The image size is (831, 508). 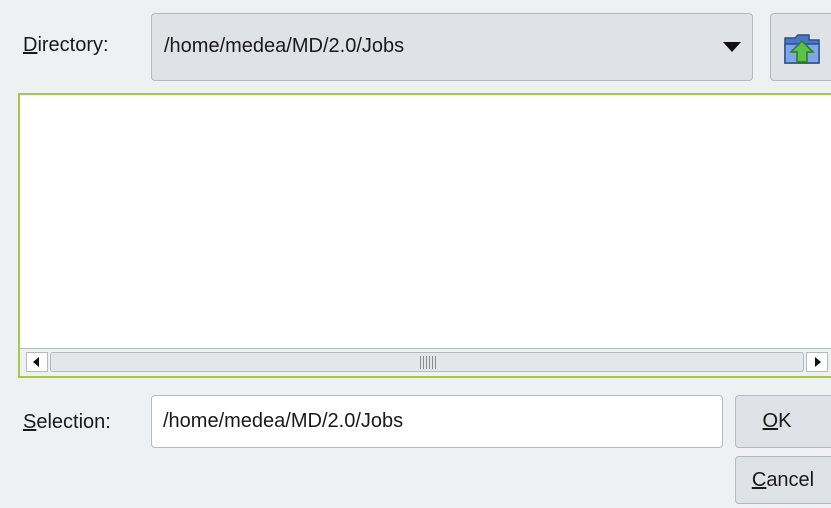 I want to click on horizontal-scrollbar, so click(x=425, y=362).